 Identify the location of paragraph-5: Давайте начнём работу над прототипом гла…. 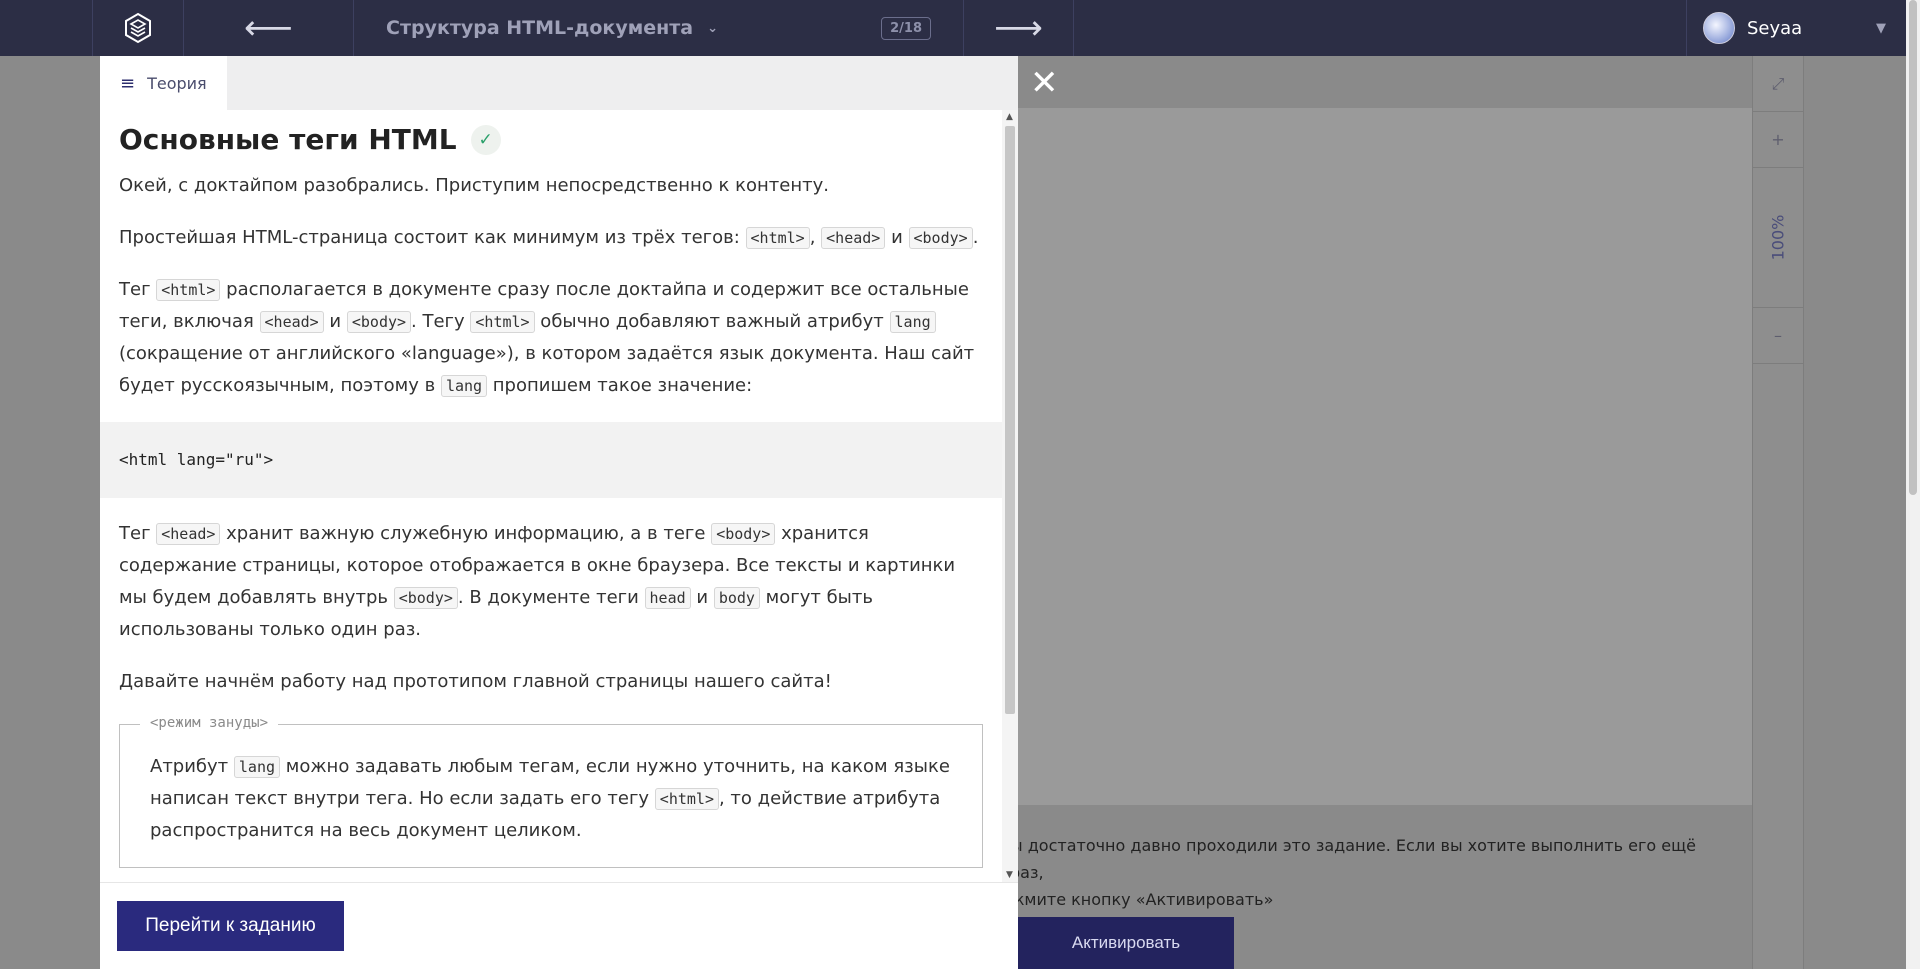
(475, 681).